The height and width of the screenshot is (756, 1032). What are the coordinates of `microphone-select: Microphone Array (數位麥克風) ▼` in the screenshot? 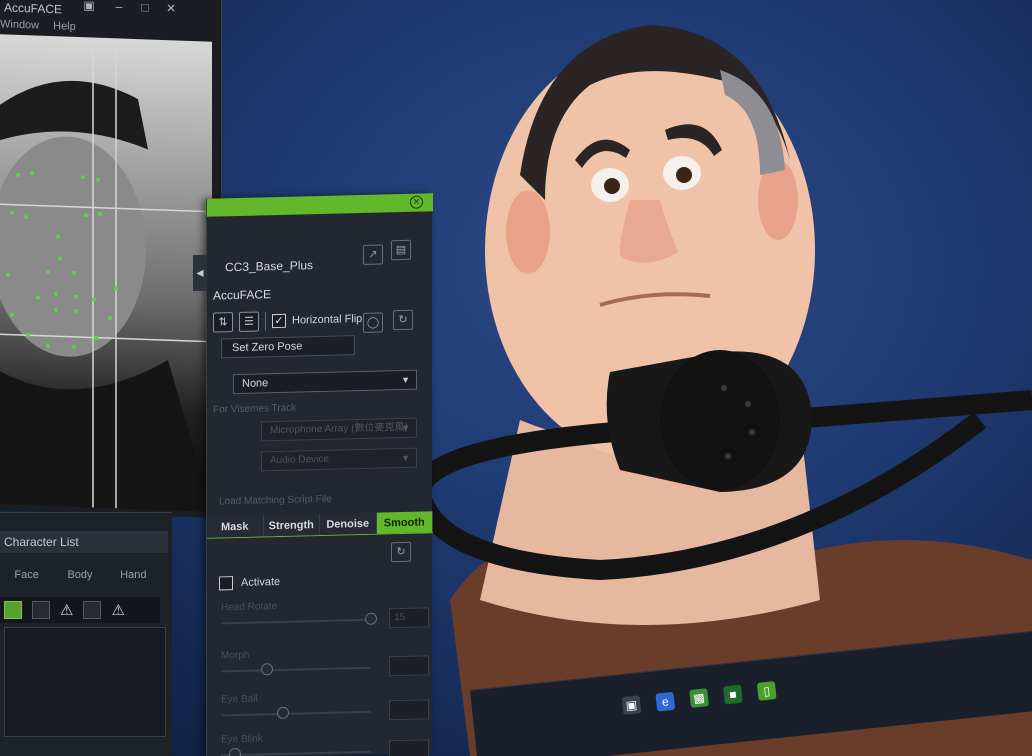 It's located at (339, 429).